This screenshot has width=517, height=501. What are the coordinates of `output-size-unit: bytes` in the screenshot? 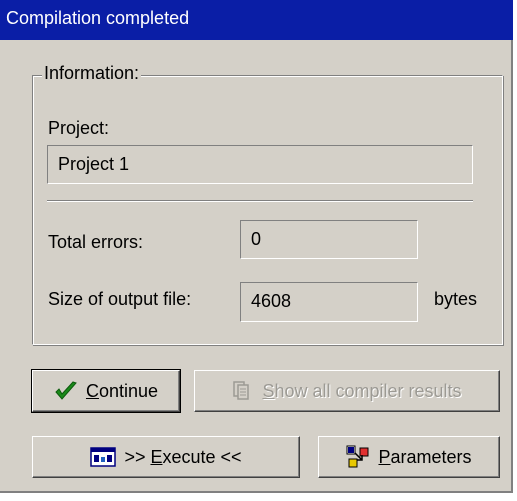 It's located at (456, 299).